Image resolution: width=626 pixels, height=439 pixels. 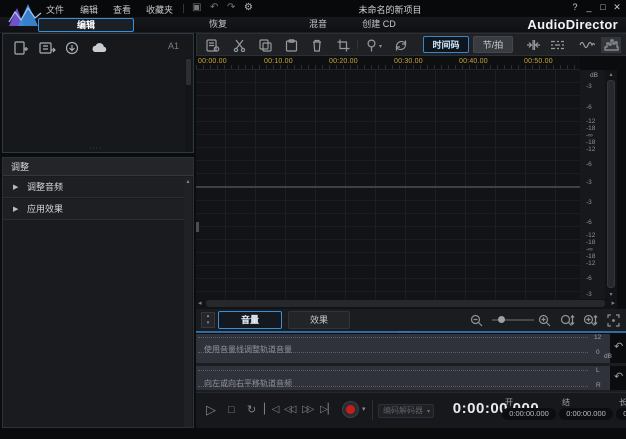 I want to click on shrink-waveform-icon, so click(x=533, y=45).